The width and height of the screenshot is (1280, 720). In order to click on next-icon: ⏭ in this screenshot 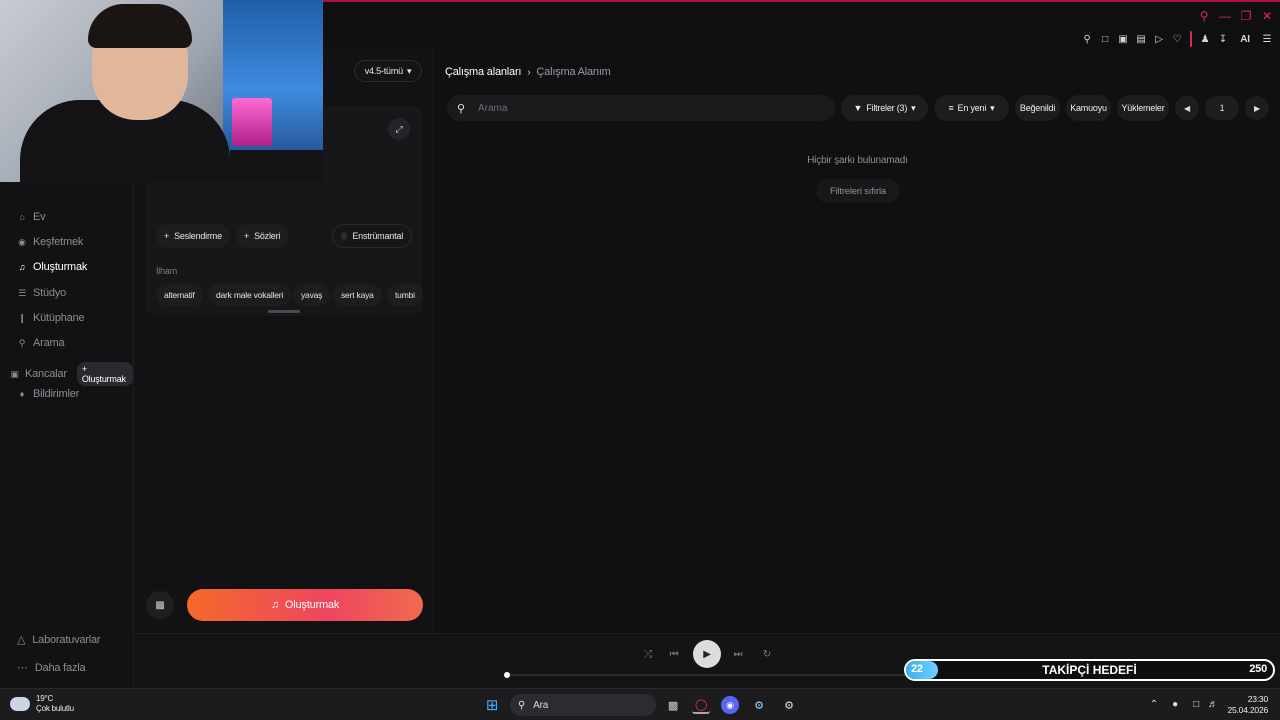, I will do `click(738, 654)`.